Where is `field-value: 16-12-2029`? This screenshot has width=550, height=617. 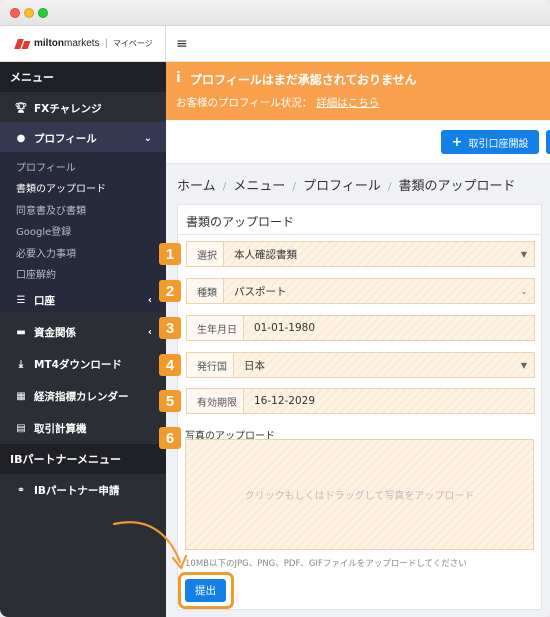
field-value: 16-12-2029 is located at coordinates (285, 401).